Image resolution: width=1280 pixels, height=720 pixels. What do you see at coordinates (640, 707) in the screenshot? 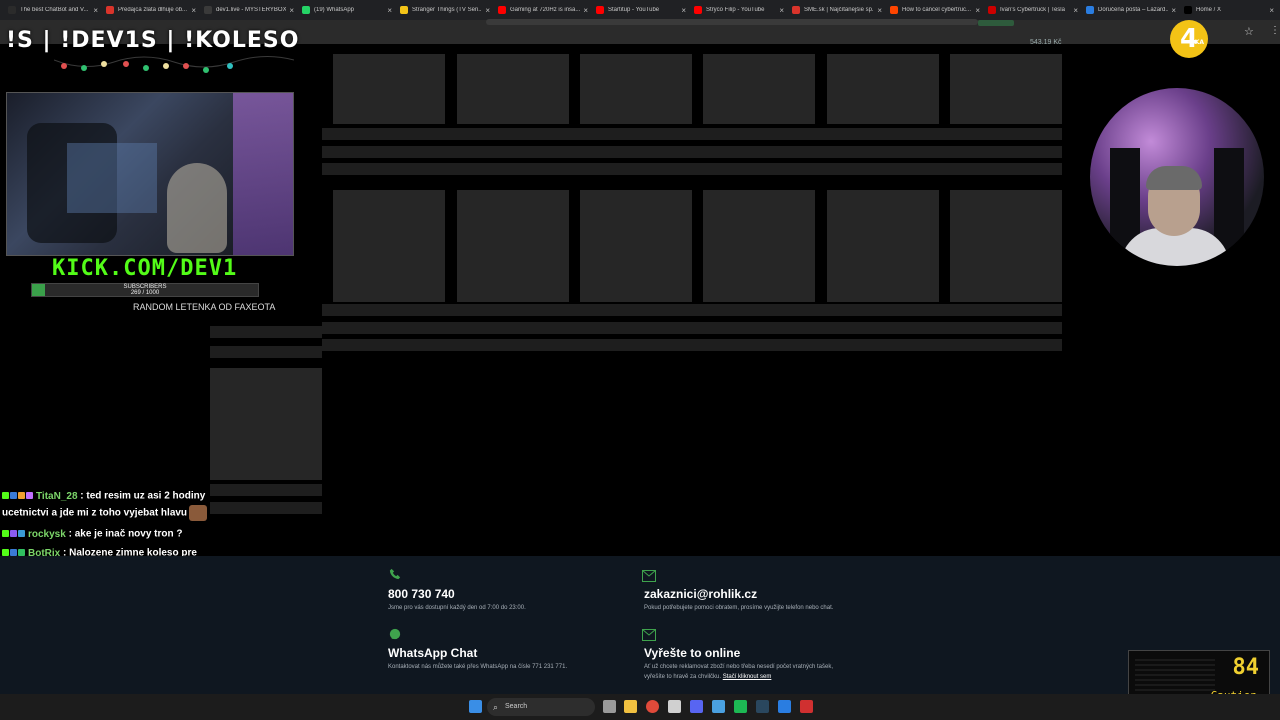
I see `windows-taskbar: ⌕ Search` at bounding box center [640, 707].